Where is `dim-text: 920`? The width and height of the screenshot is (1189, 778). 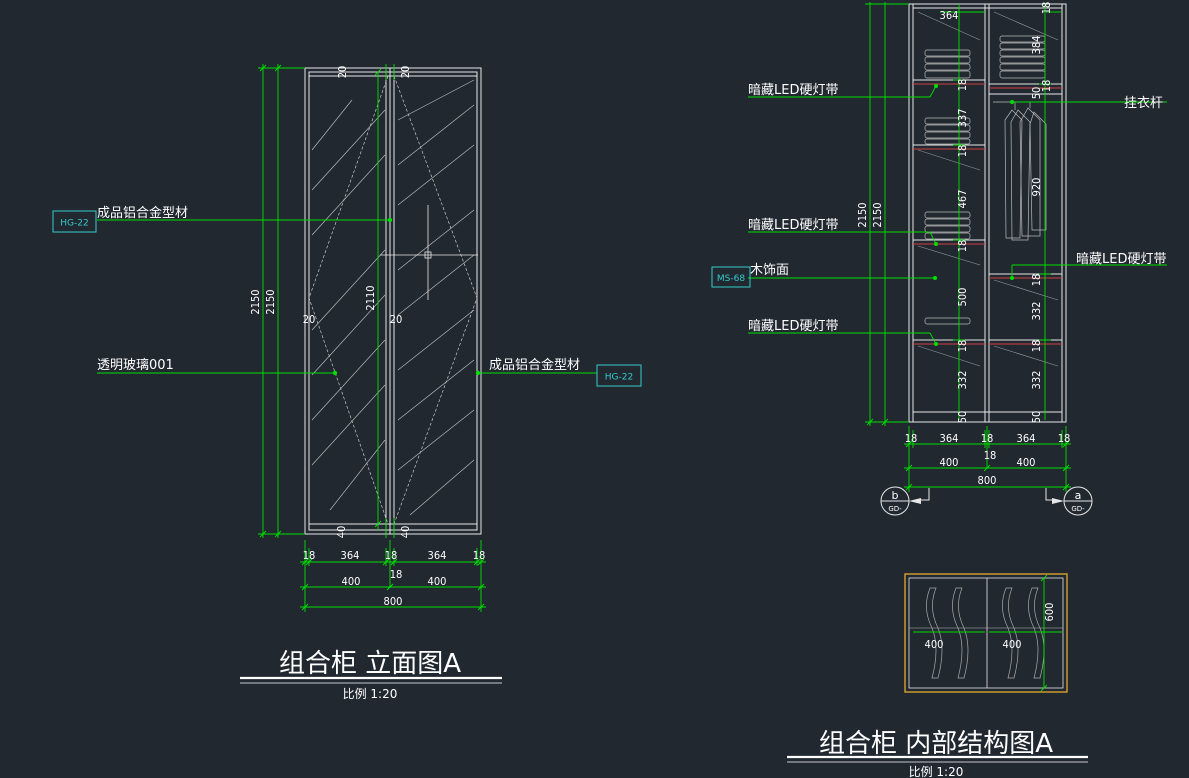
dim-text: 920 is located at coordinates (1036, 187).